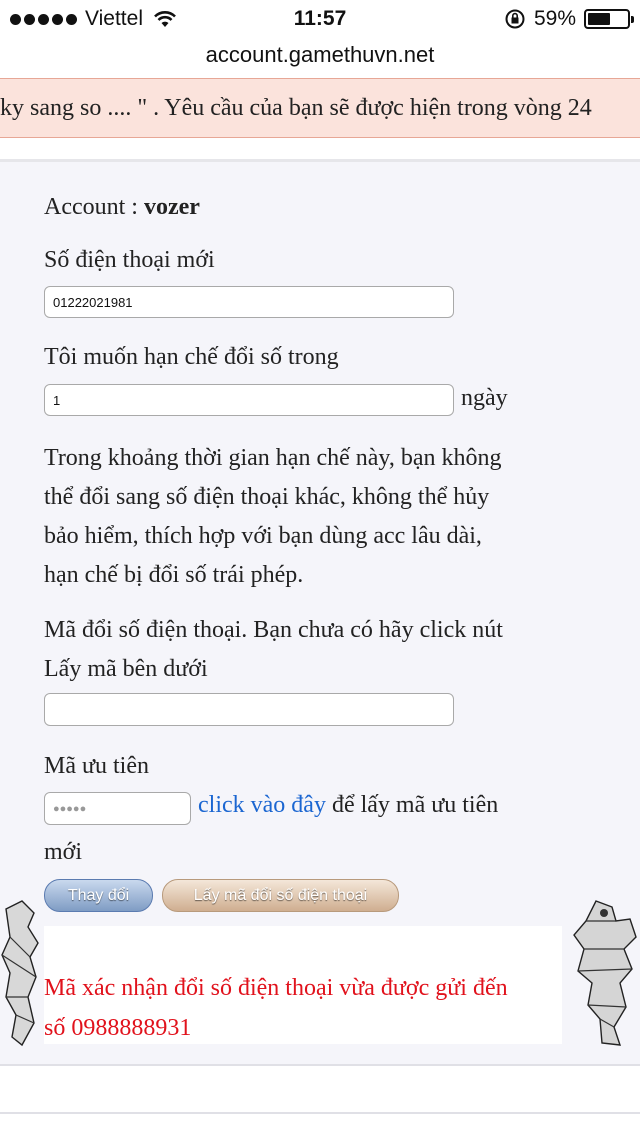 The height and width of the screenshot is (1136, 640). I want to click on status-right: 59%, so click(569, 19).